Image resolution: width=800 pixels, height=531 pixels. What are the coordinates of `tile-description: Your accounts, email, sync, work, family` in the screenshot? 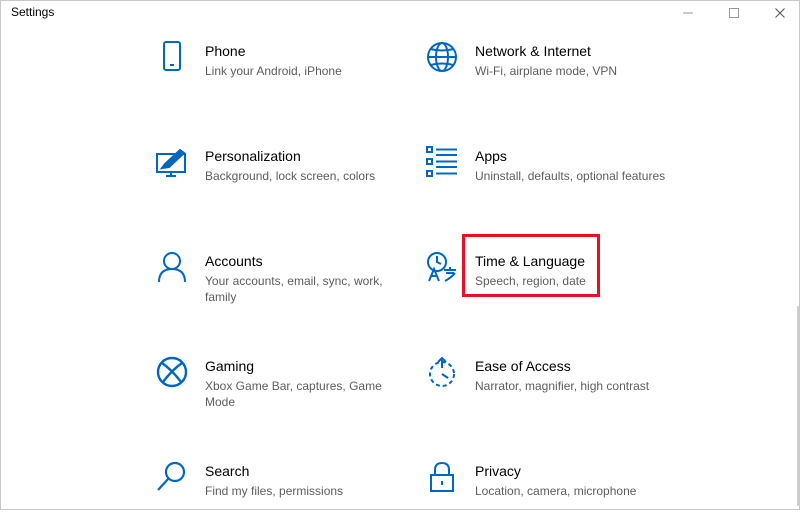 It's located at (294, 289).